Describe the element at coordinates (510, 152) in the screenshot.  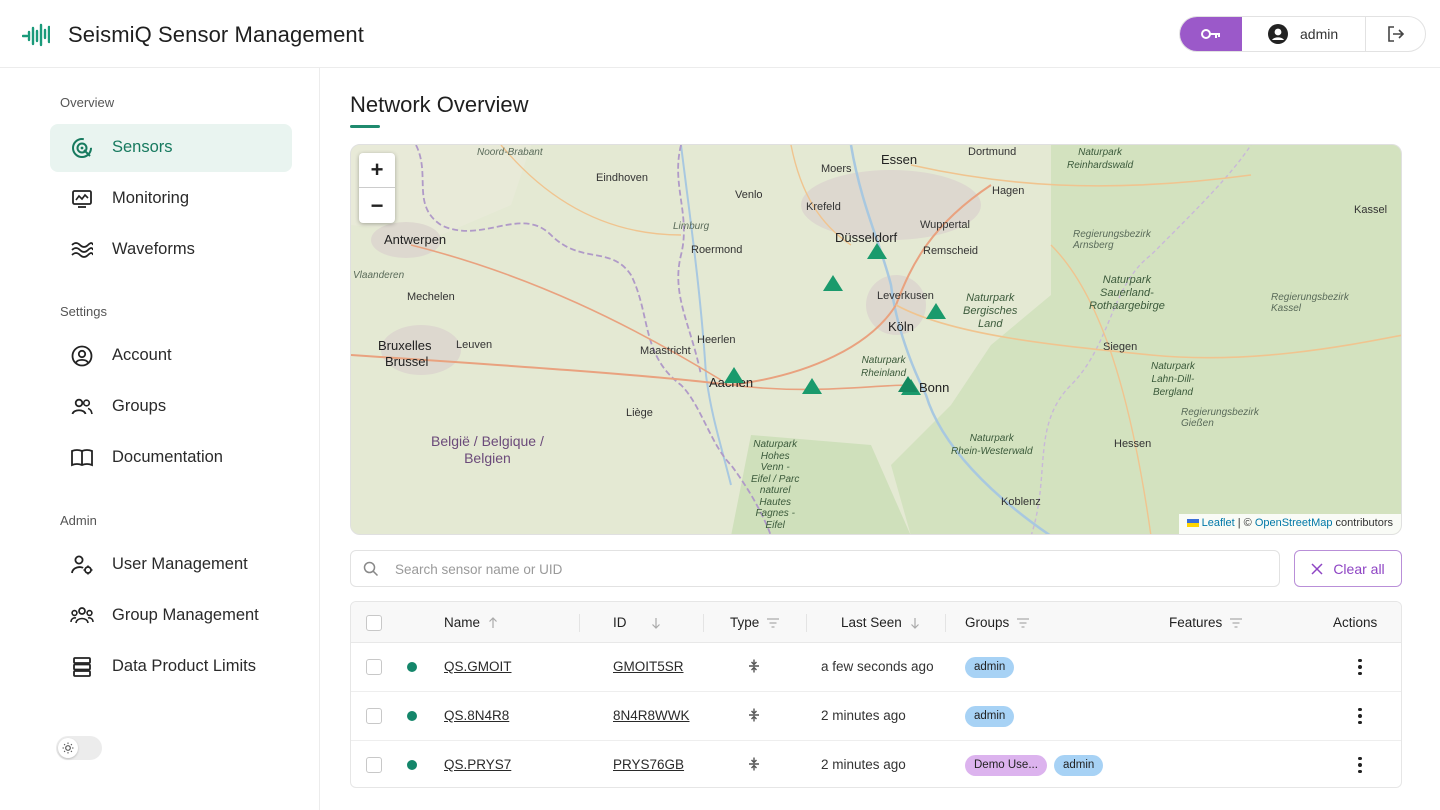
I see `map-label: Noord-Brabant` at that location.